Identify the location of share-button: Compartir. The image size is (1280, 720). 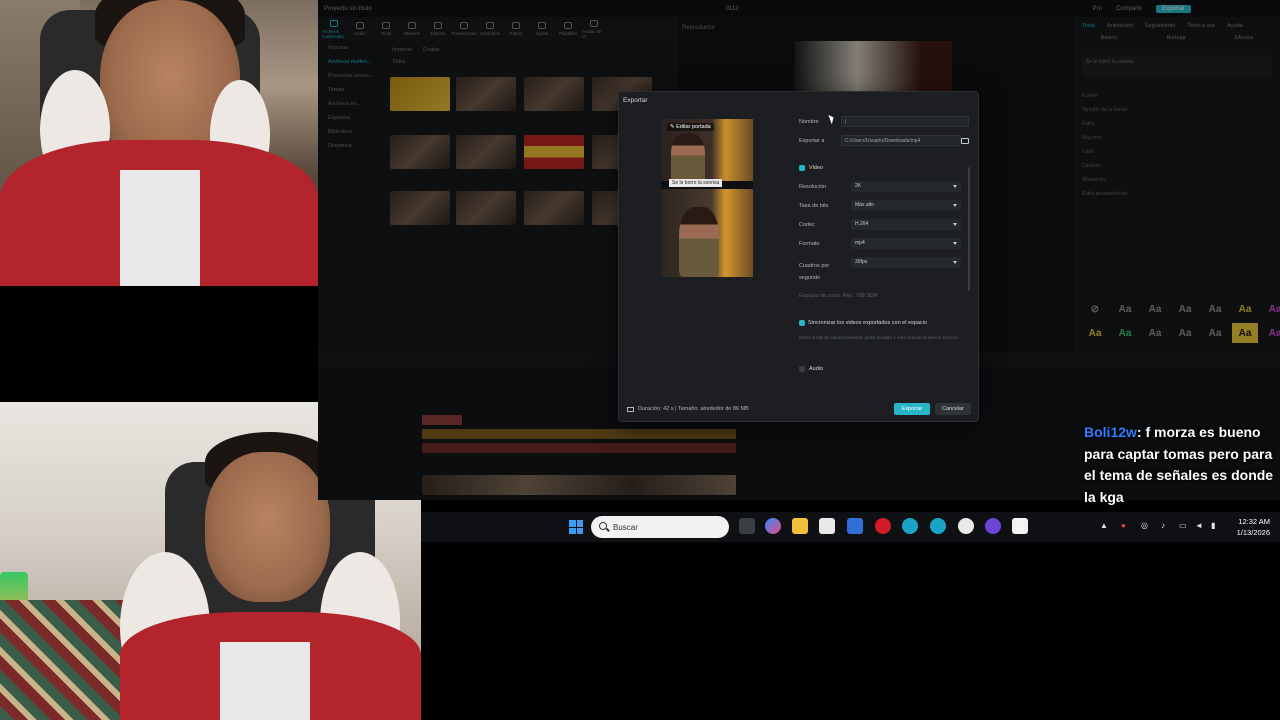
(1129, 9).